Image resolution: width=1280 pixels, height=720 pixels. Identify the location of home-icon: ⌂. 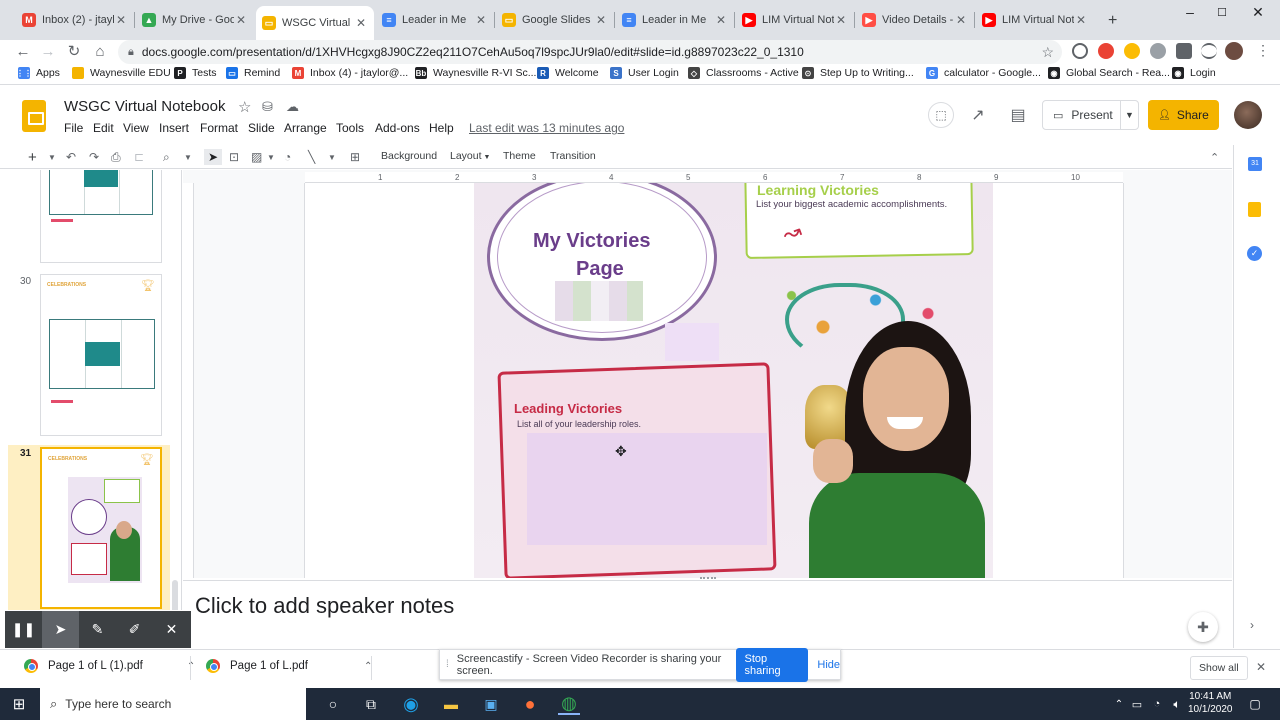
(100, 51).